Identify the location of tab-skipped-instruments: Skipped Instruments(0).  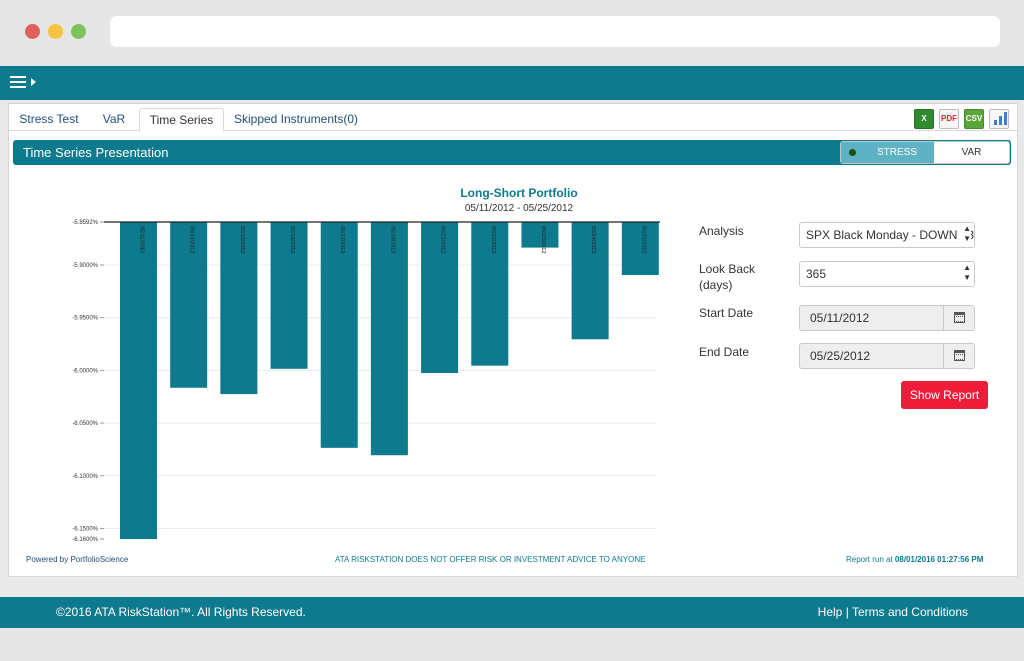
(296, 119).